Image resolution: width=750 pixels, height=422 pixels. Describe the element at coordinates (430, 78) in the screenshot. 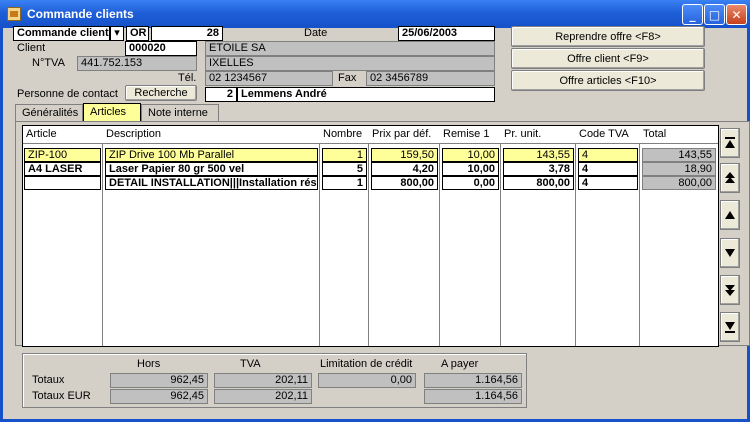

I see `fax-field: 02 3456789` at that location.